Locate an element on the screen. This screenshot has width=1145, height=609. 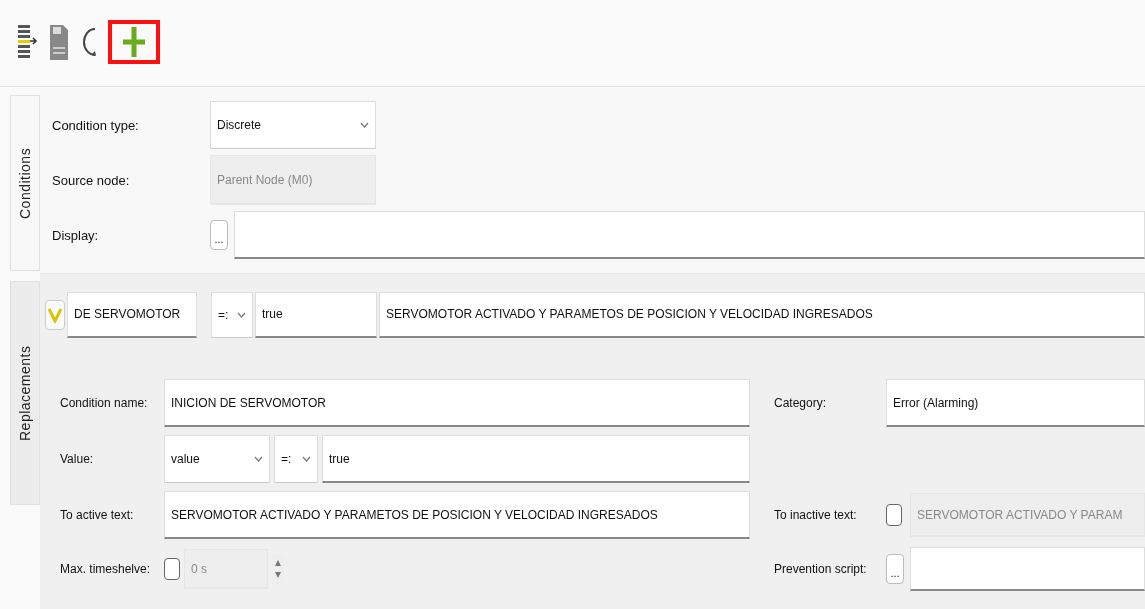
condition-name-field: INICION DE SERVOMOTOR is located at coordinates (457, 403).